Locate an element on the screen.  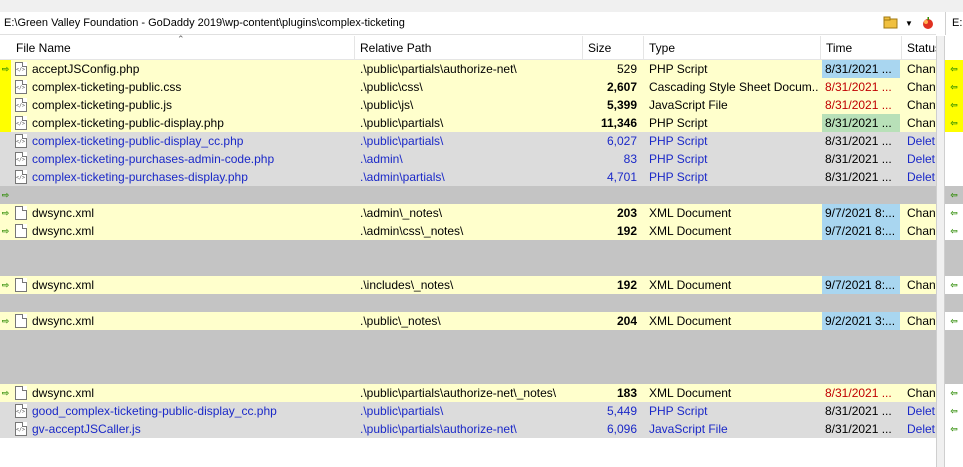
document-file-icon is located at coordinates (21, 321).